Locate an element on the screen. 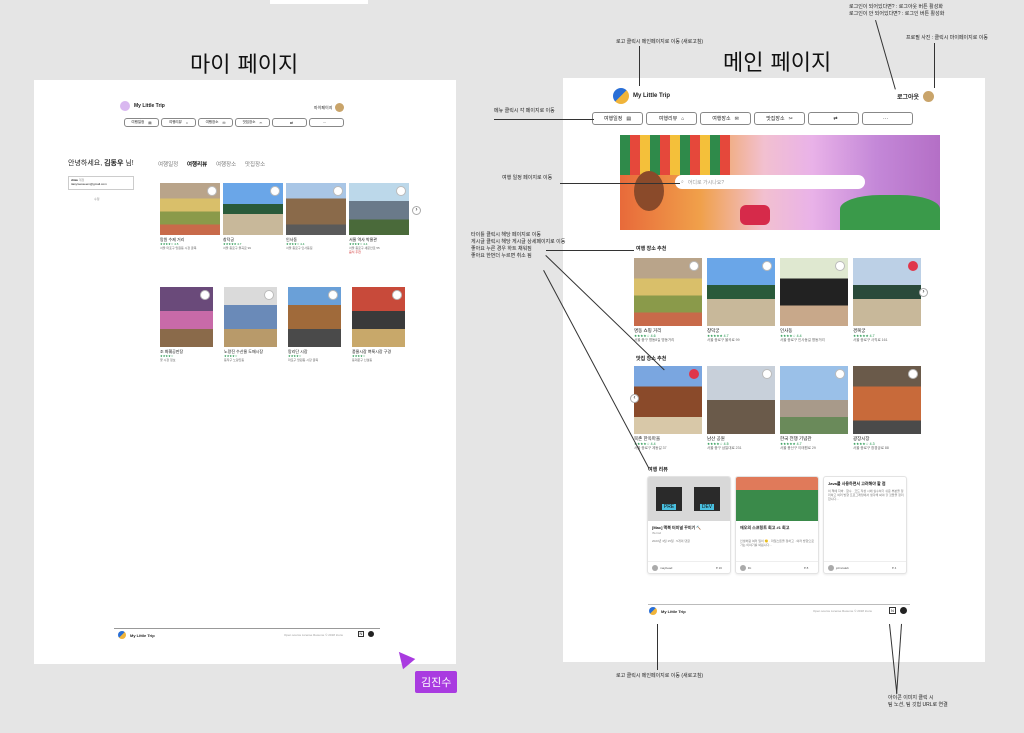 The image size is (1024, 733). review-author: lbt is located at coordinates (749, 568).